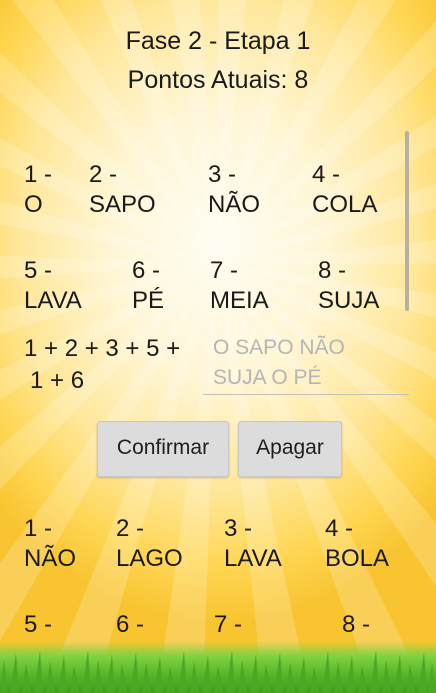 This screenshot has width=436, height=693. I want to click on word-item: 6 - PÉ, so click(148, 286).